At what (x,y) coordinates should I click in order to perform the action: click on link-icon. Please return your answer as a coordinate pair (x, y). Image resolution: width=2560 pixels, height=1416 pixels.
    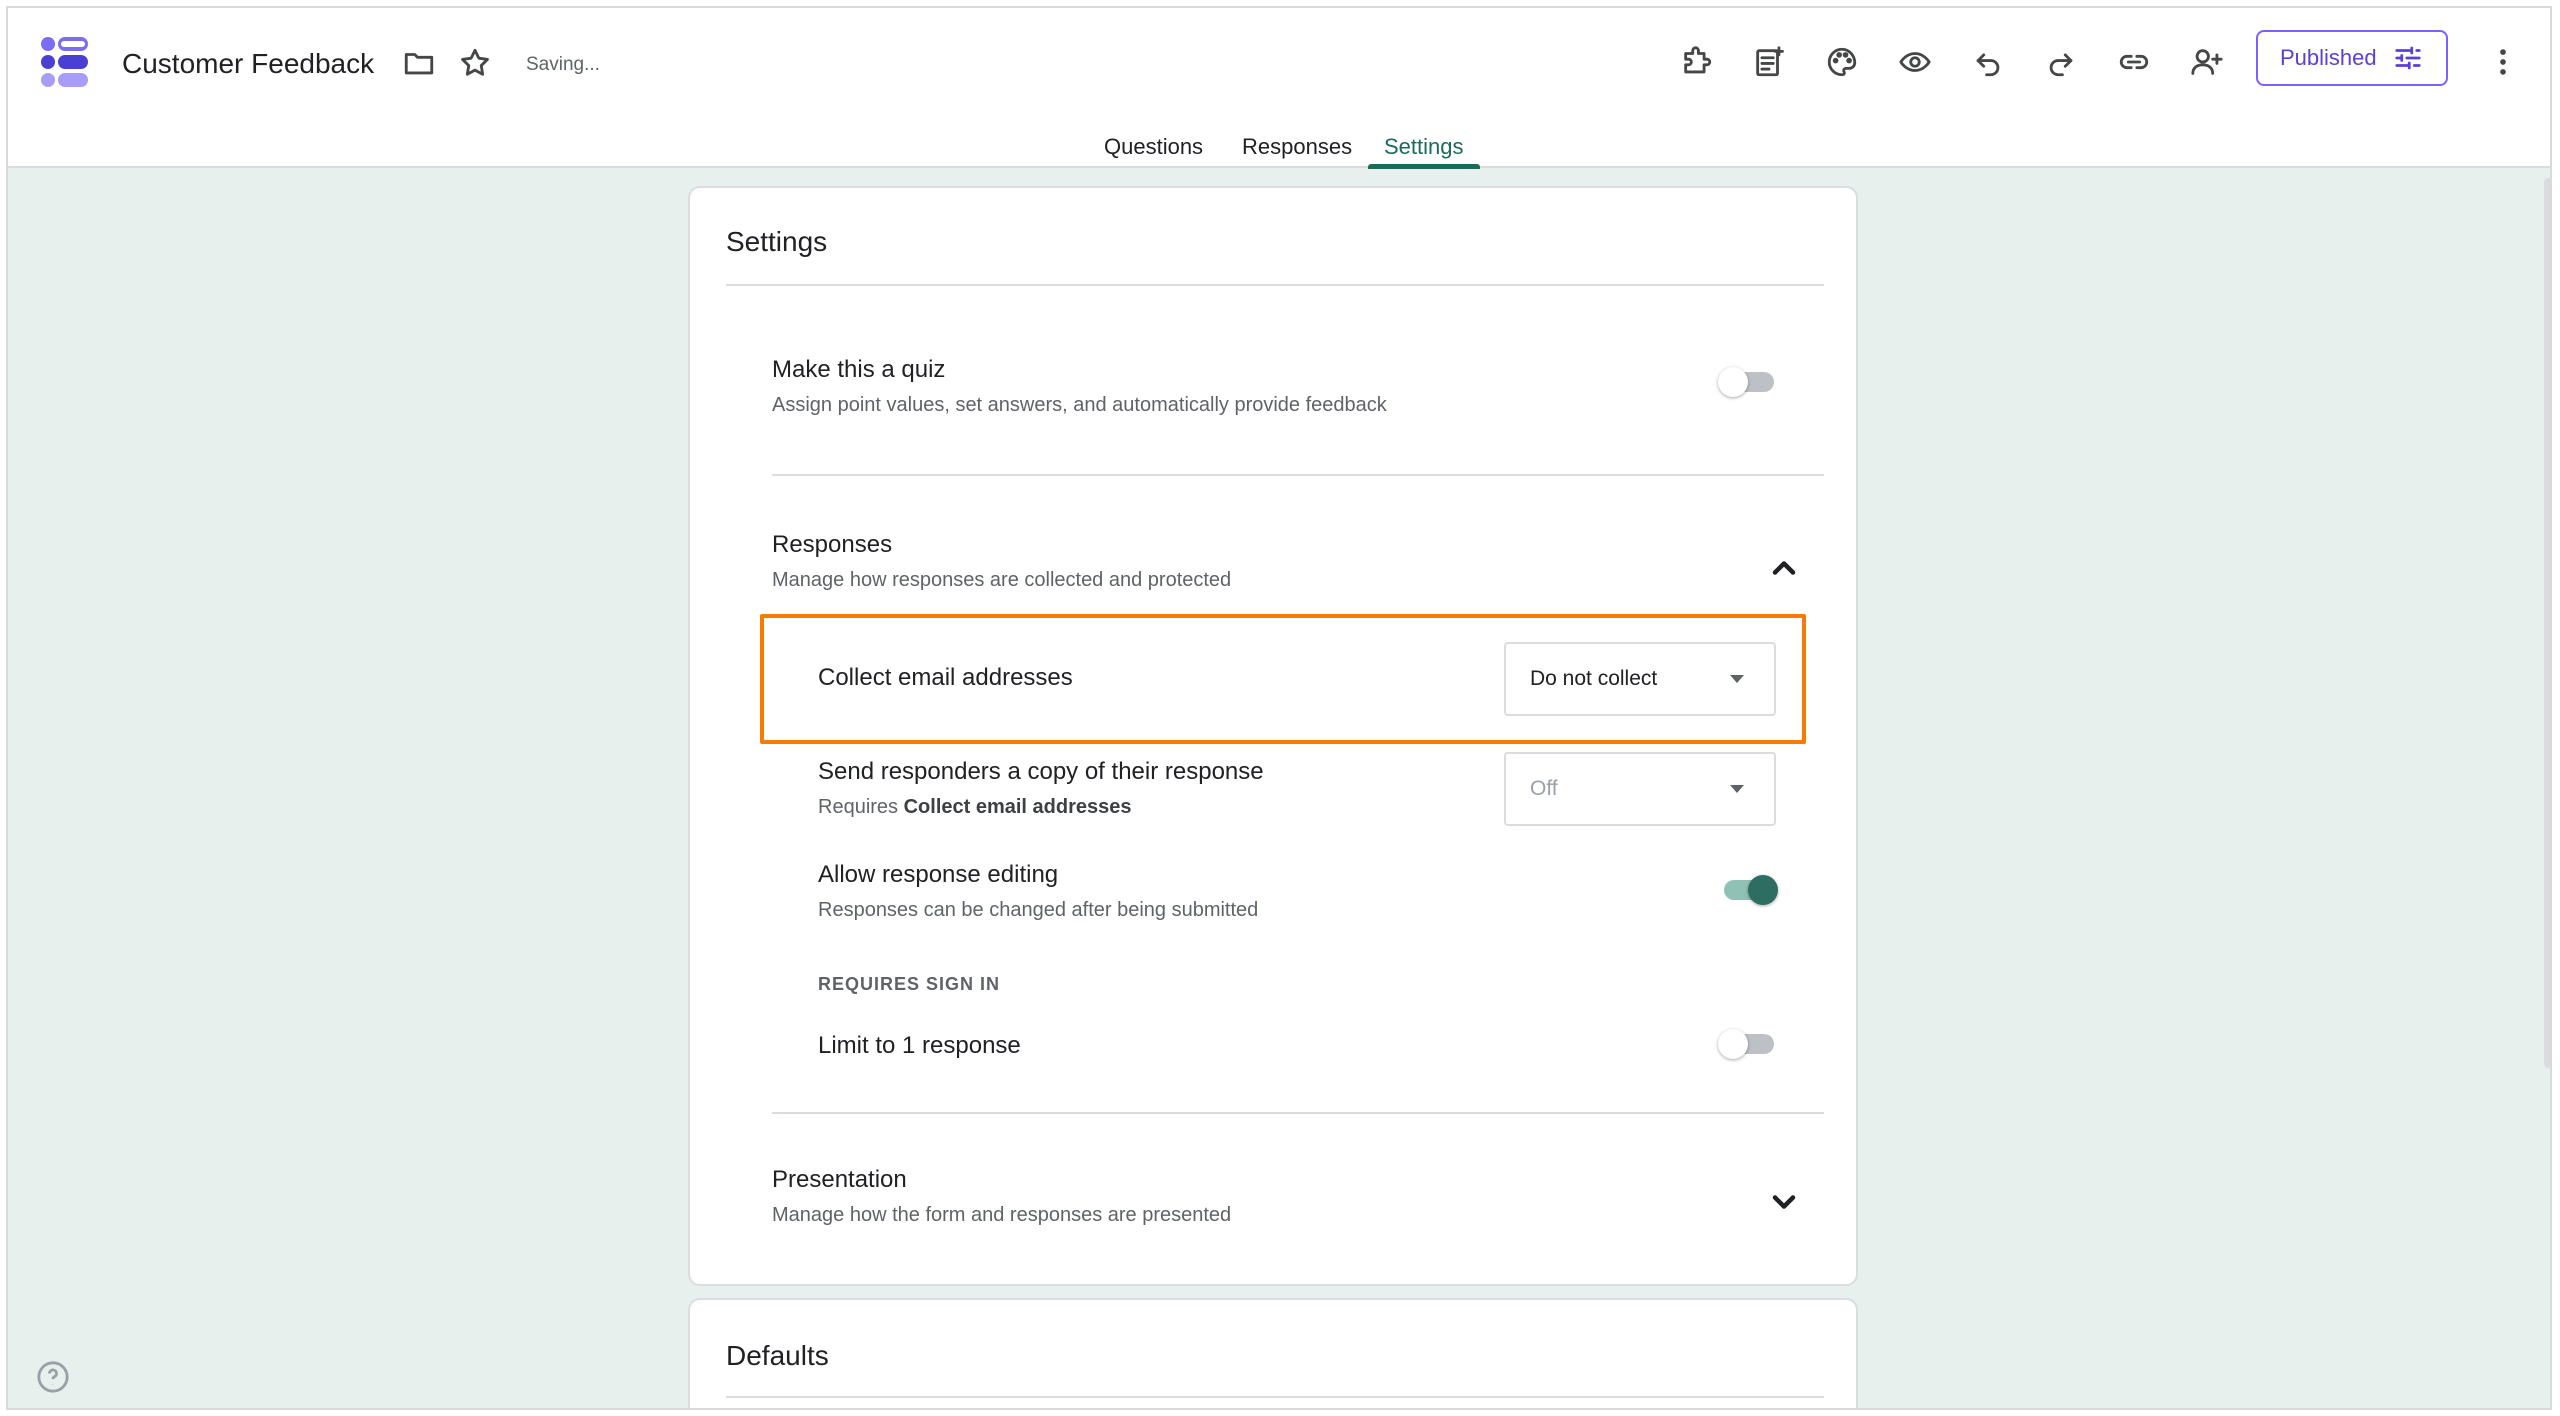
    Looking at the image, I should click on (2134, 62).